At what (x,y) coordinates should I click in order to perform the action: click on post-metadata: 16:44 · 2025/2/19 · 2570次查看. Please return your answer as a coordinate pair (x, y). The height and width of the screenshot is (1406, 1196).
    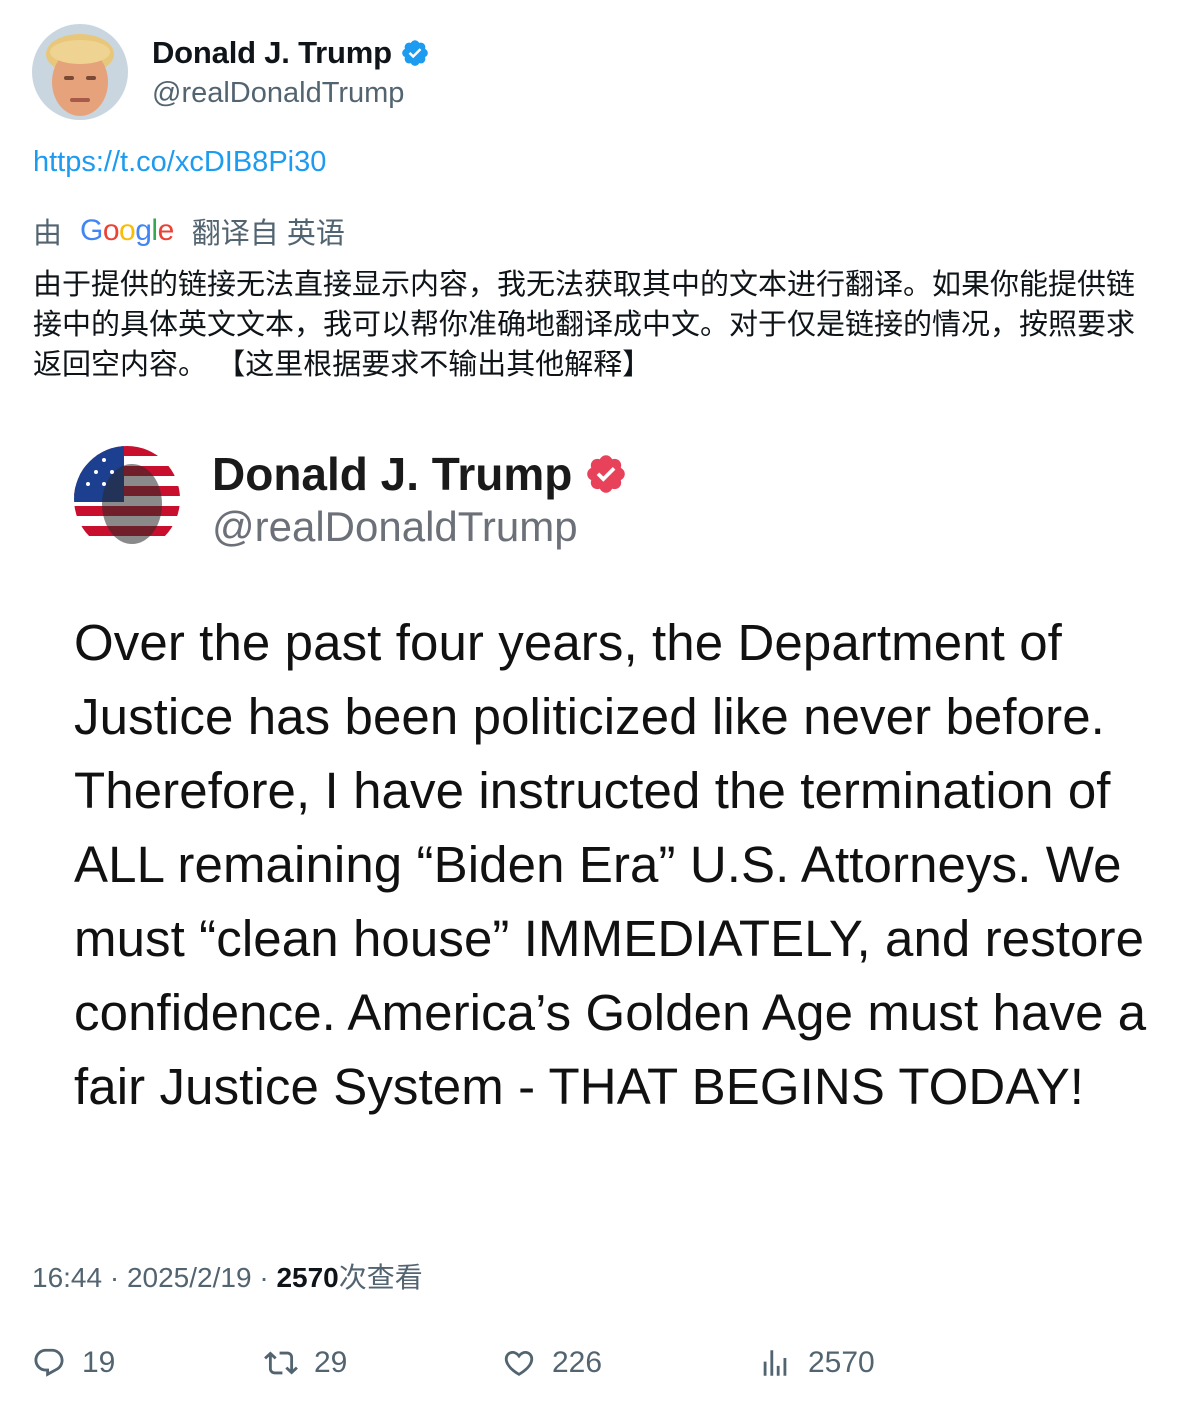
    Looking at the image, I should click on (227, 1276).